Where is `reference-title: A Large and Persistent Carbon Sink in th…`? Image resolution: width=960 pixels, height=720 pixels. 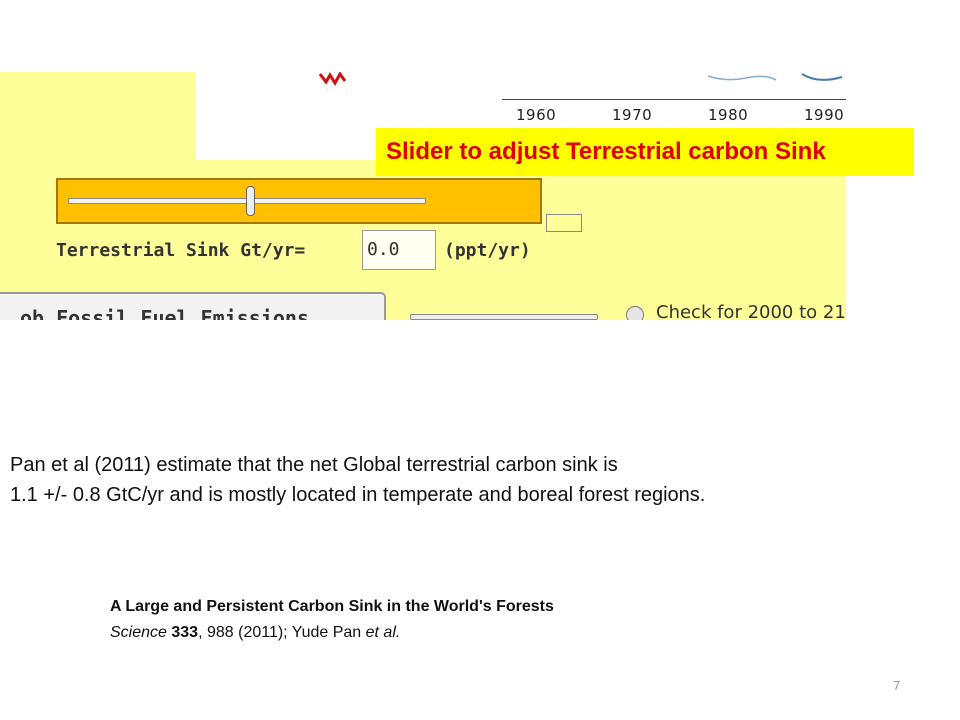
reference-title: A Large and Persistent Carbon Sink in th… is located at coordinates (332, 606).